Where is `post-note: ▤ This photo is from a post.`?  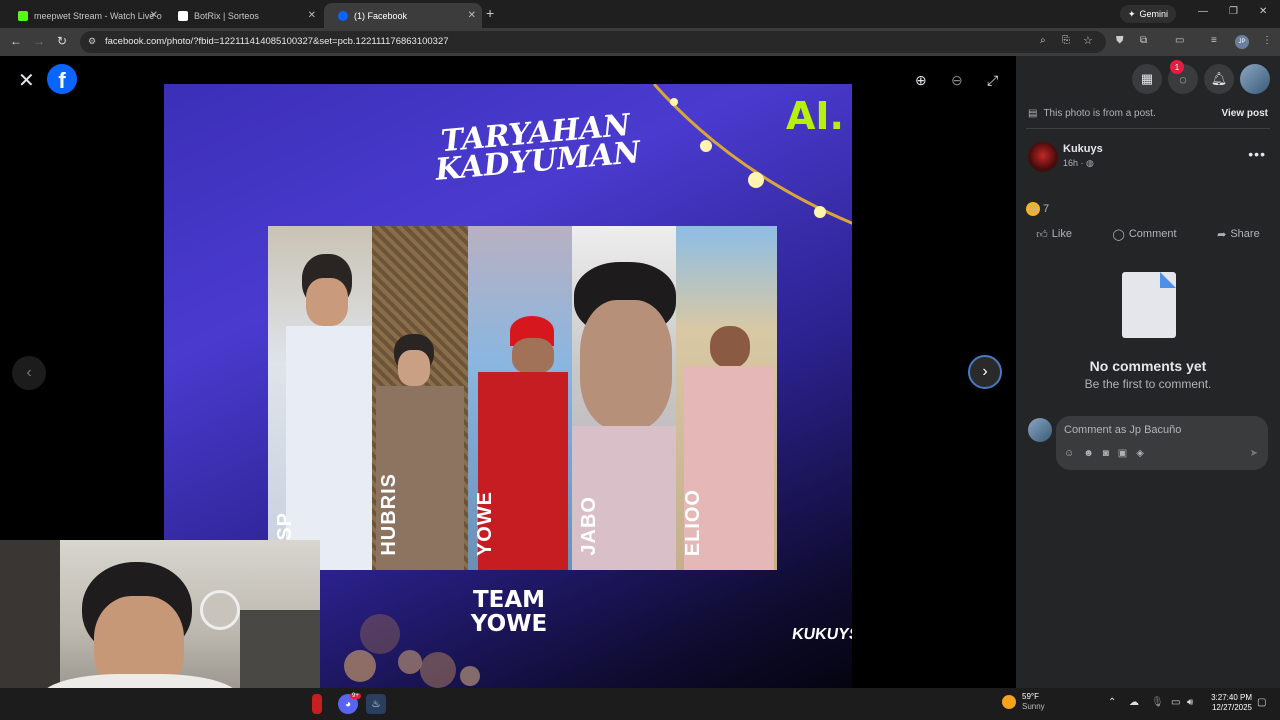
post-note: ▤ This photo is from a post. is located at coordinates (1092, 113).